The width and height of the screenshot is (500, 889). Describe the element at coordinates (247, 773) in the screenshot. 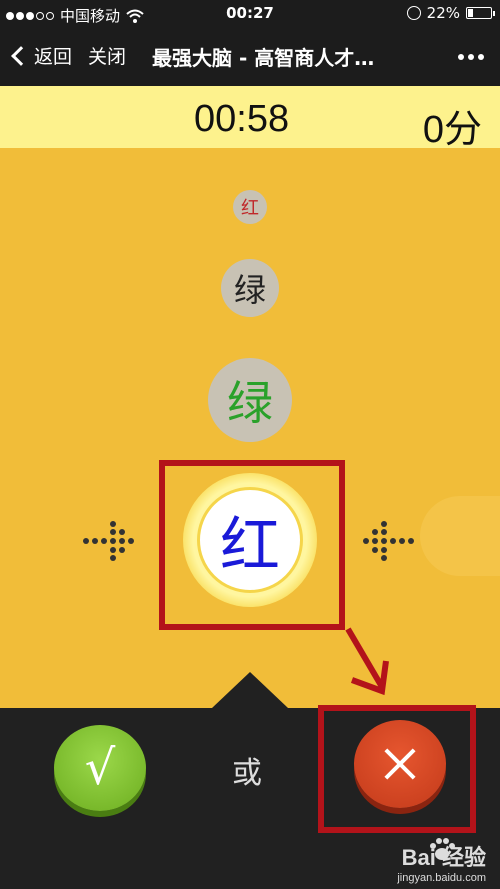

I see `or-label: 或` at that location.